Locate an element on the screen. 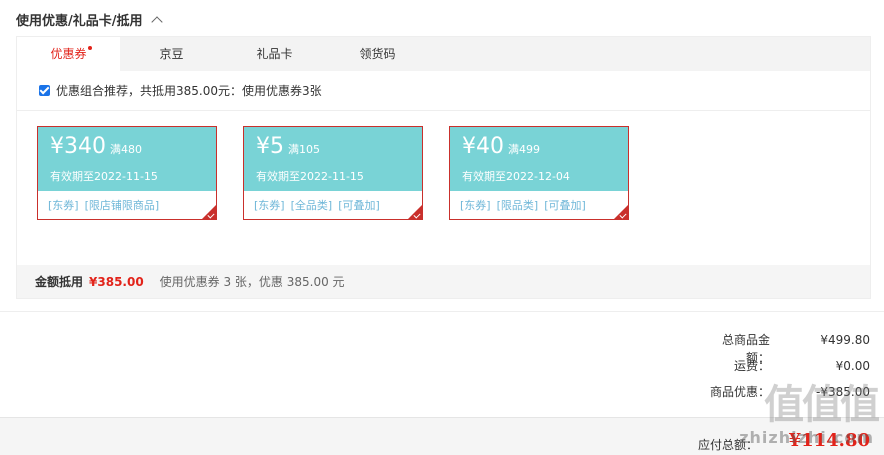  coupon-card: ¥40 满499 有效期至2022-12-04 [东券] [限品类] [可叠加] is located at coordinates (539, 173).